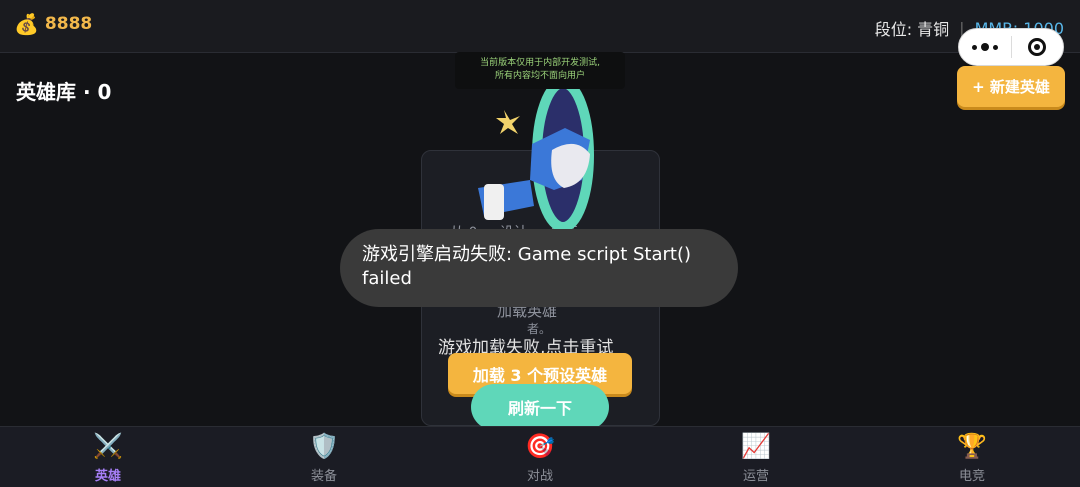  Describe the element at coordinates (323, 476) in the screenshot. I see `tab-label: 装备` at that location.